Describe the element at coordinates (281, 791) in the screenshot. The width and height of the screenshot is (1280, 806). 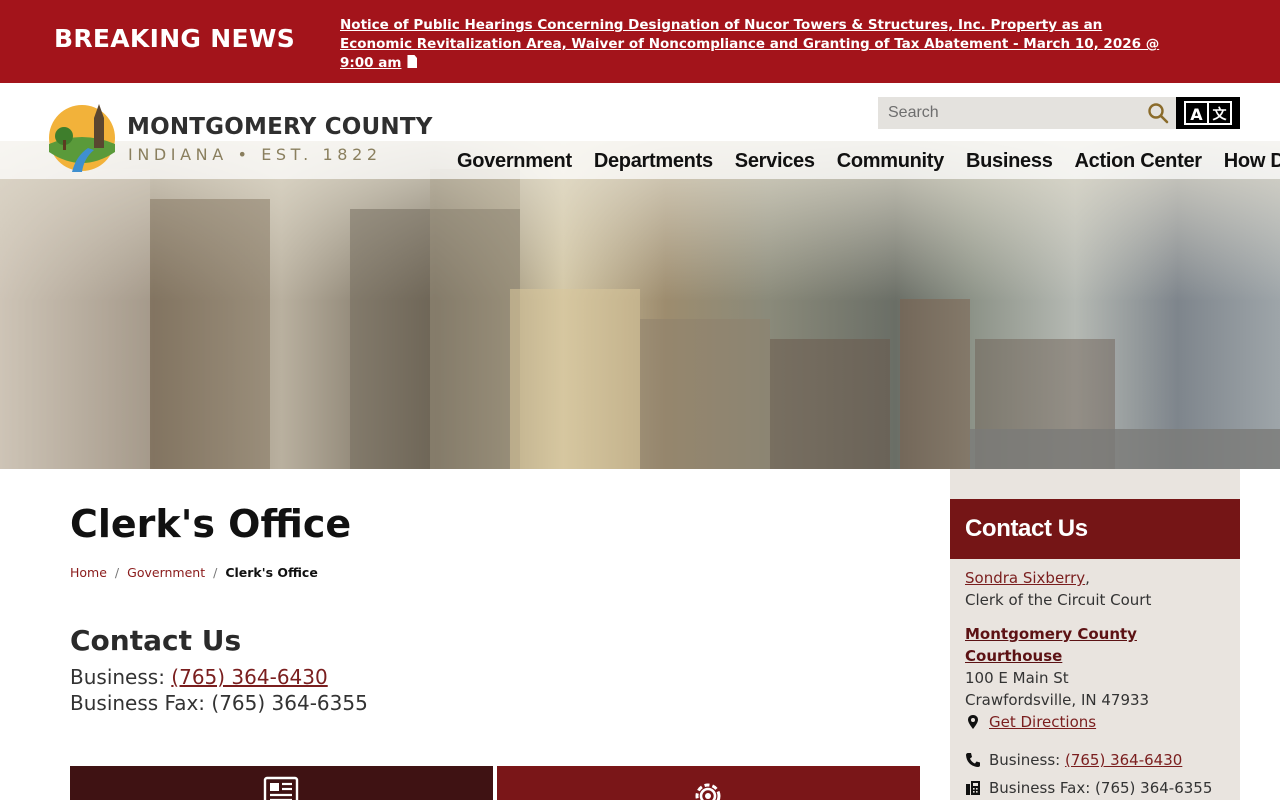
I see `newspaper-icon` at that location.